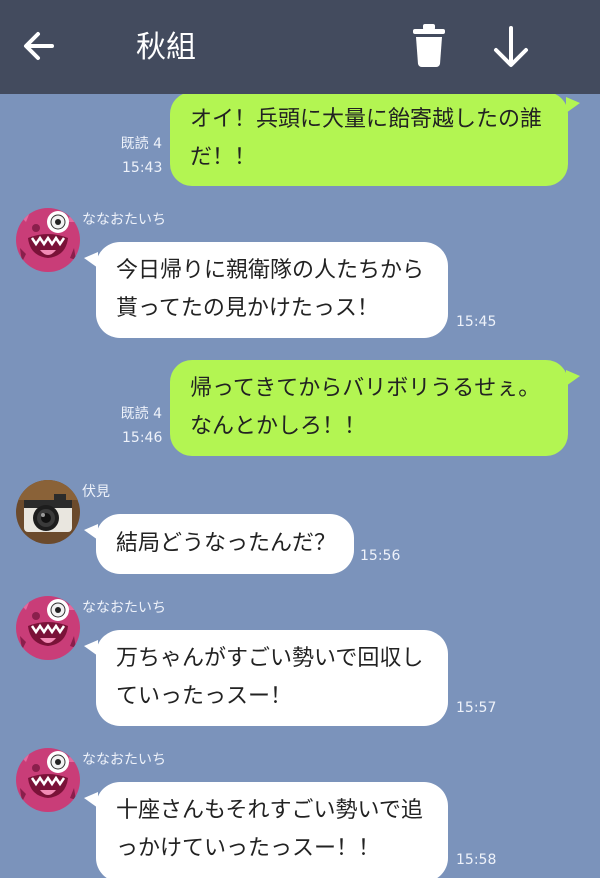  What do you see at coordinates (380, 556) in the screenshot?
I see `message-timestamp: 15:56` at bounding box center [380, 556].